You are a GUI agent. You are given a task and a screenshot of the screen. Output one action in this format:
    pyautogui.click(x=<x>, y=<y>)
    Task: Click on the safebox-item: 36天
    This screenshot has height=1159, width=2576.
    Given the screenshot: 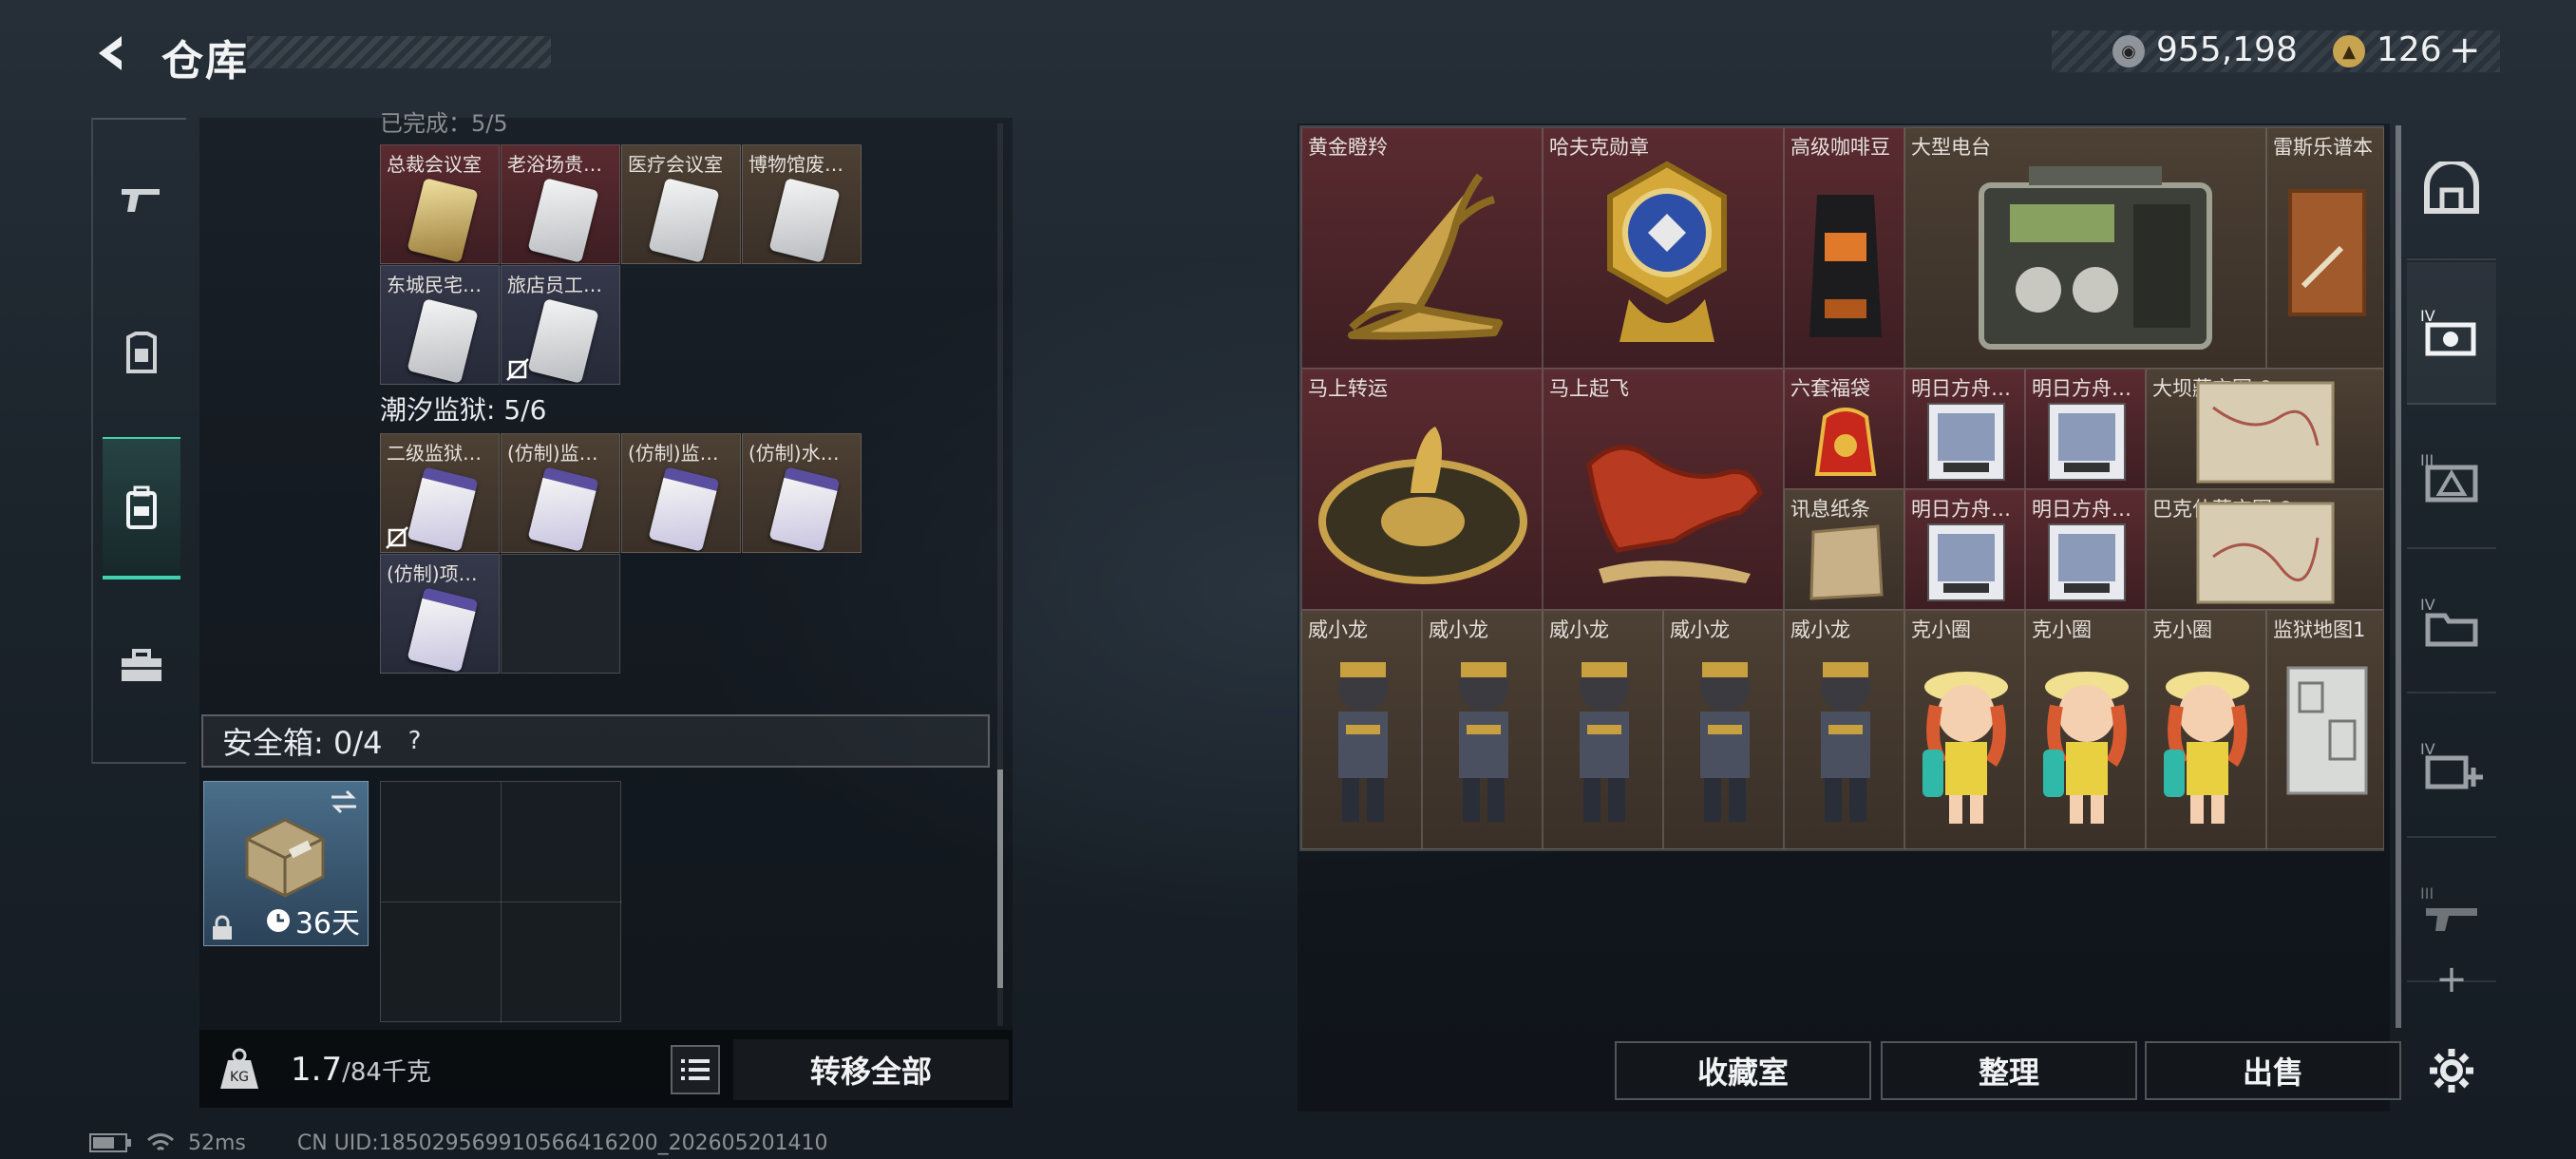 What is the action you would take?
    pyautogui.click(x=286, y=863)
    